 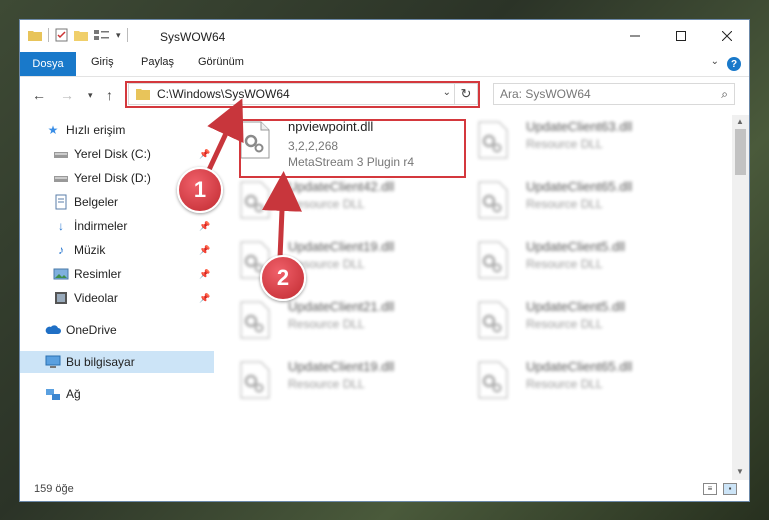 What do you see at coordinates (61, 35) in the screenshot?
I see `properties-icon` at bounding box center [61, 35].